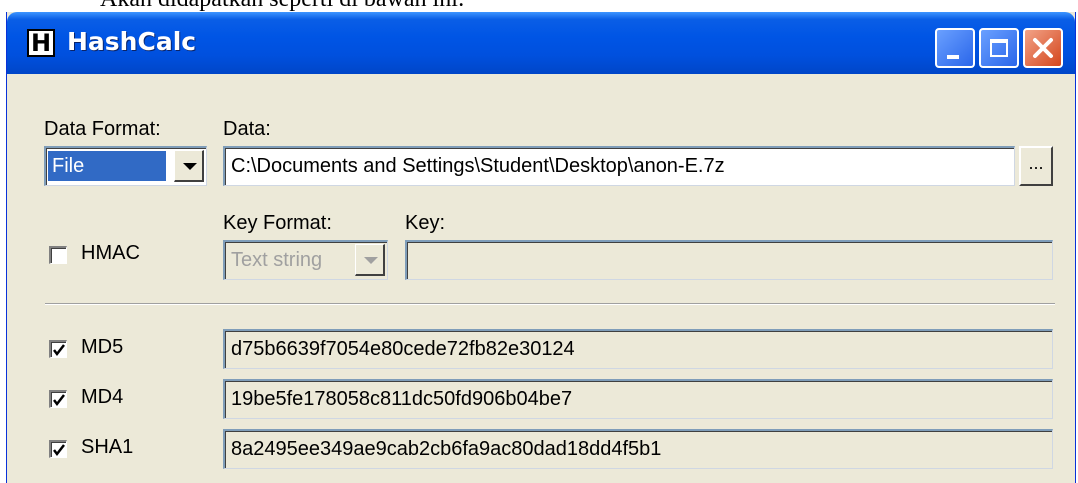  I want to click on hmac-label: HMAC, so click(110, 253).